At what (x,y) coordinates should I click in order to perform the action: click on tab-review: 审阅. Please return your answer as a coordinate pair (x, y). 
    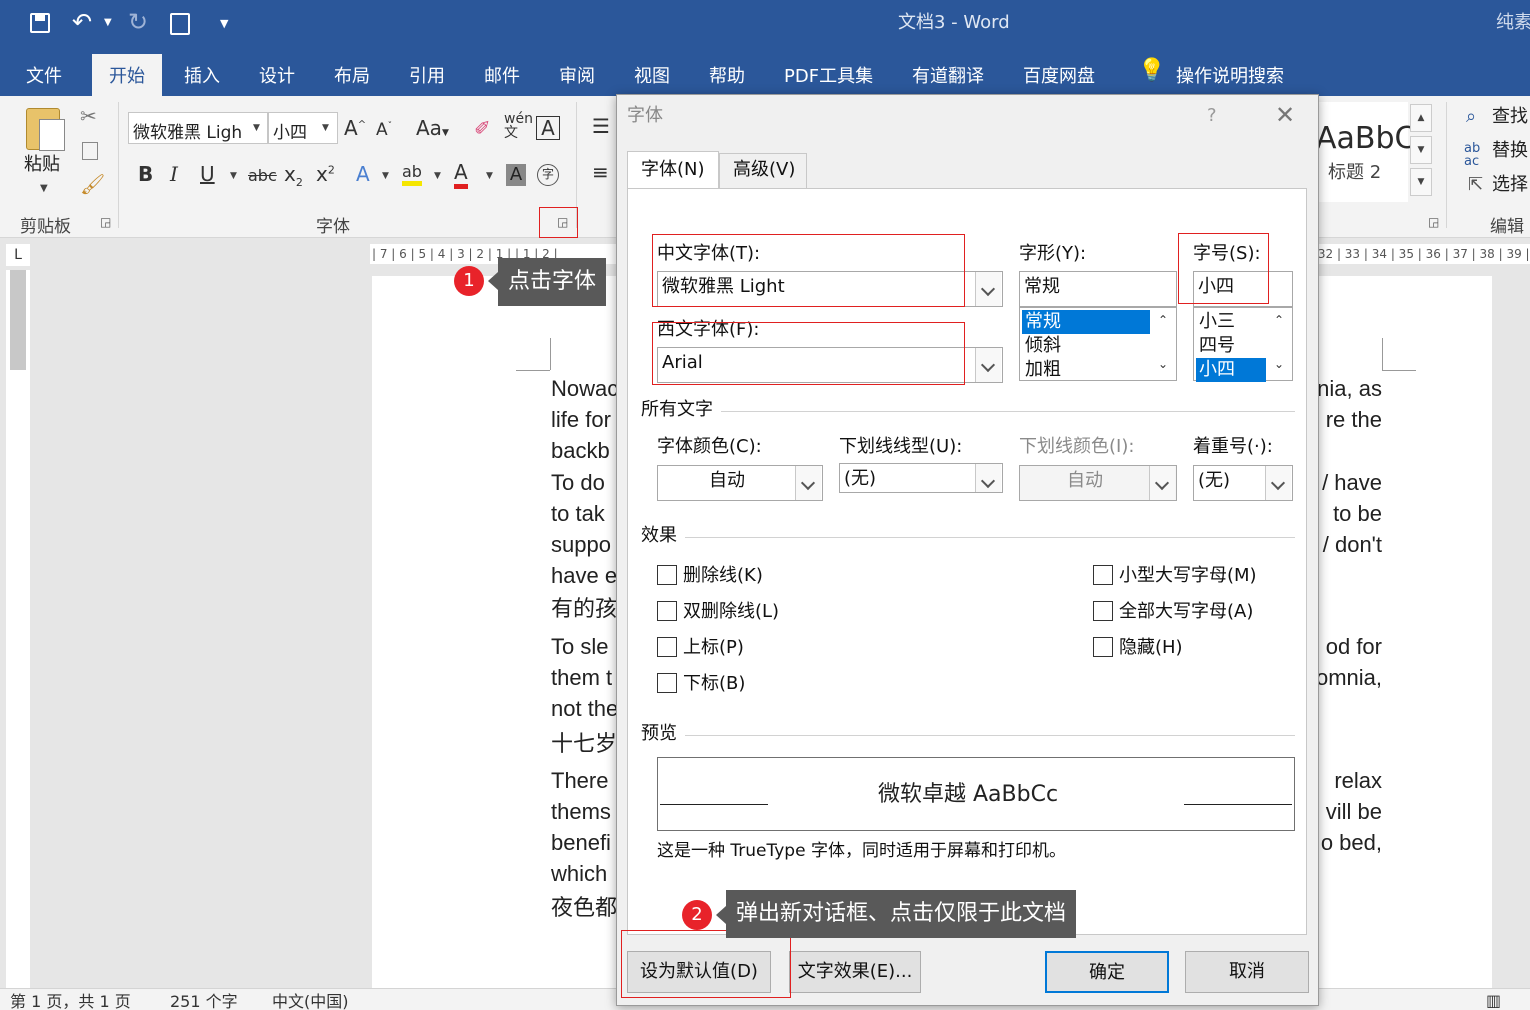
    Looking at the image, I should click on (577, 75).